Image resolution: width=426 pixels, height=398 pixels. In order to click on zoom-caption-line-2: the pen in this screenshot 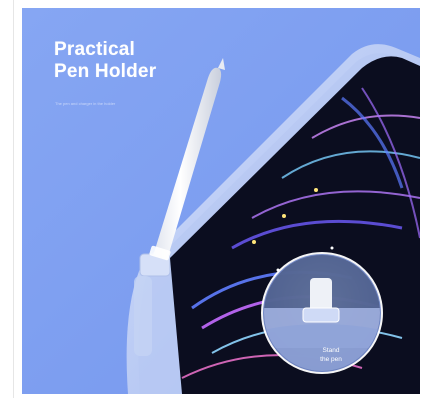, I will do `click(331, 359)`.